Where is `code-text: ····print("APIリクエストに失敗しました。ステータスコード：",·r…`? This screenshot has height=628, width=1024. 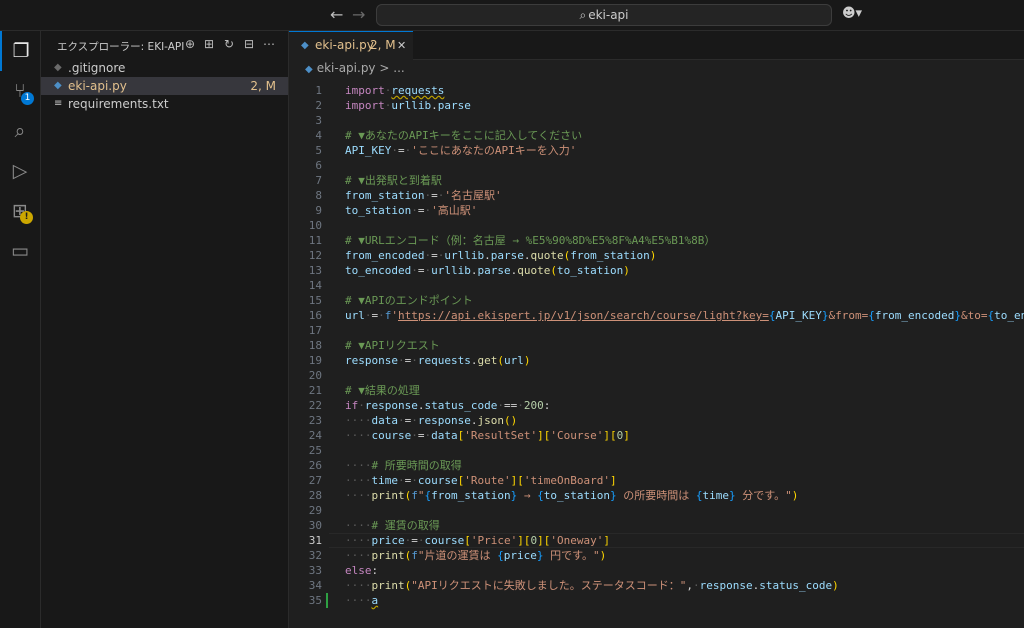 code-text: ····print("APIリクエストに失敗しました。ステータスコード：",·r… is located at coordinates (592, 585).